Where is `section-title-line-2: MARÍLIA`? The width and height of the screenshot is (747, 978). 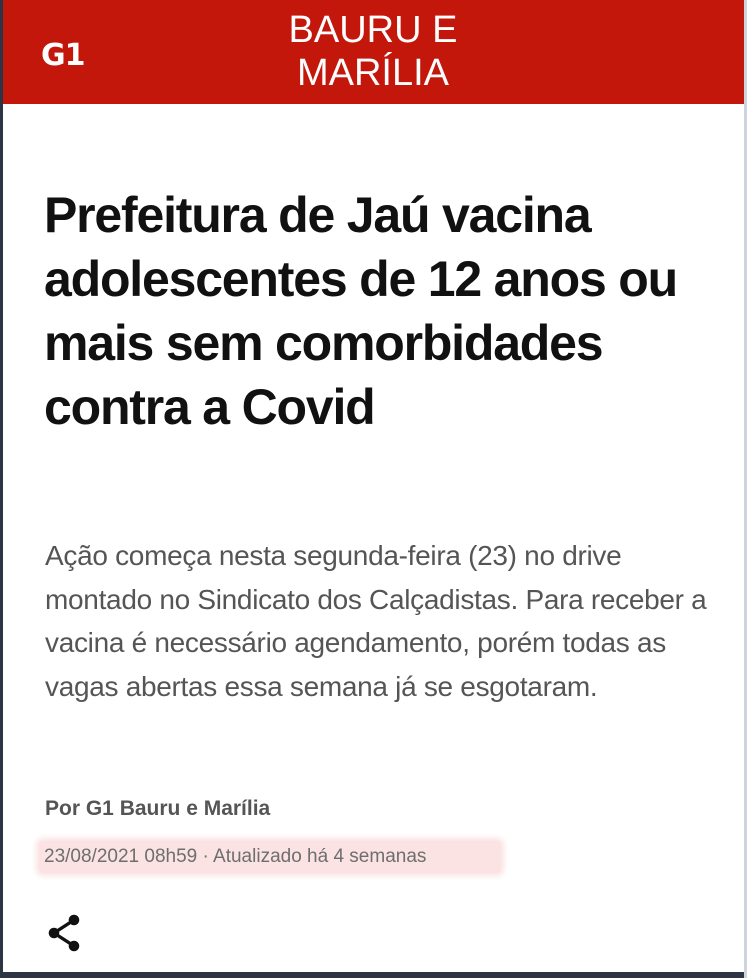
section-title-line-2: MARÍLIA is located at coordinates (373, 73).